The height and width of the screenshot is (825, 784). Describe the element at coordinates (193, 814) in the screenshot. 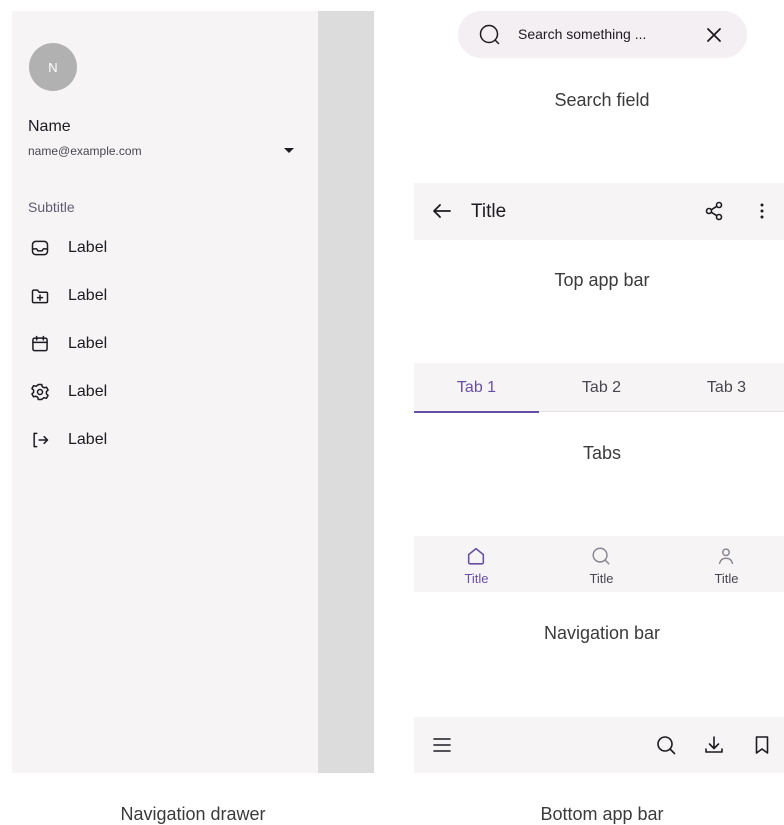

I see `caption-navigation-drawer: Navigation drawer` at that location.